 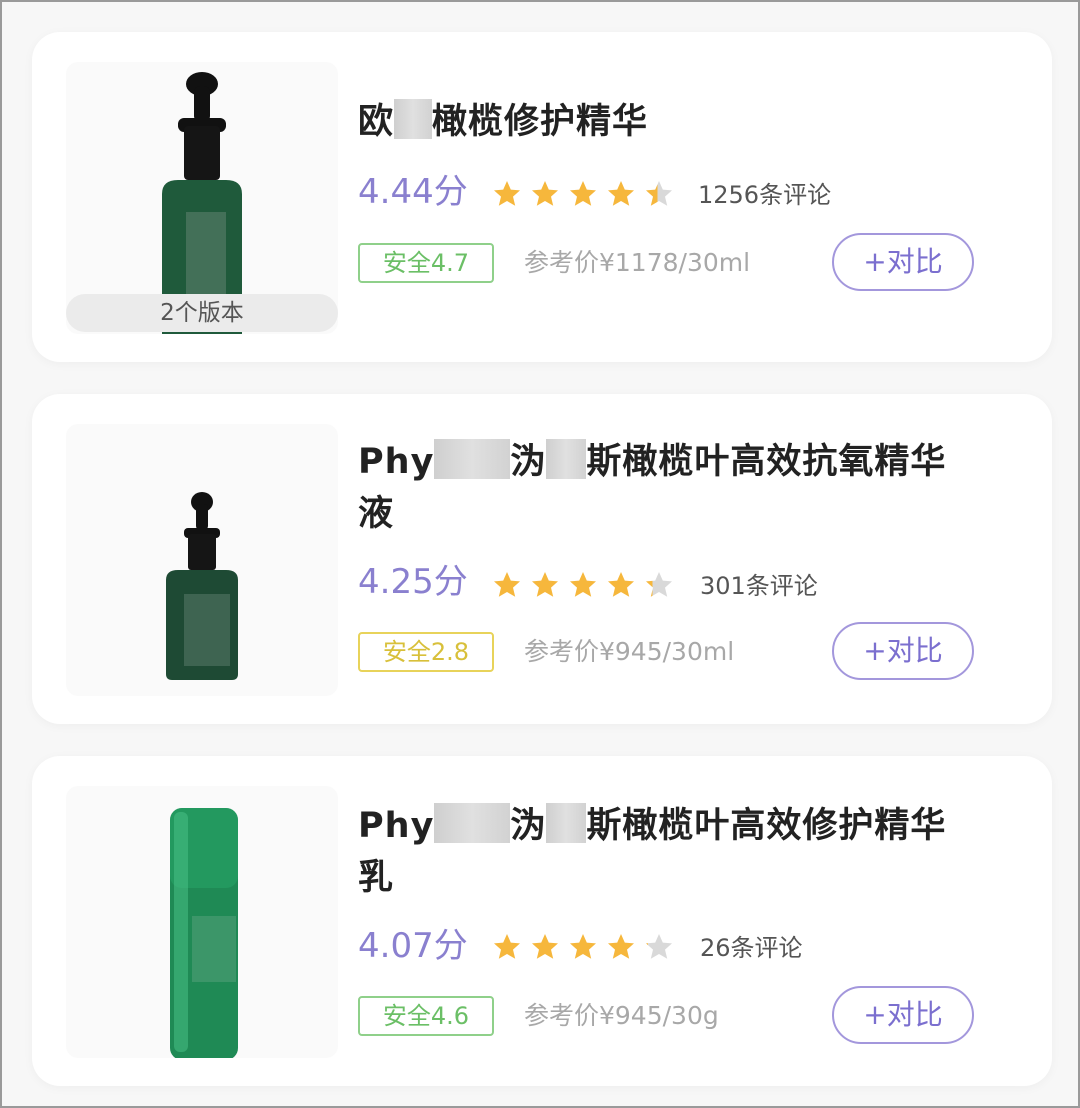 I want to click on versions-badge: 2个版本, so click(x=202, y=313).